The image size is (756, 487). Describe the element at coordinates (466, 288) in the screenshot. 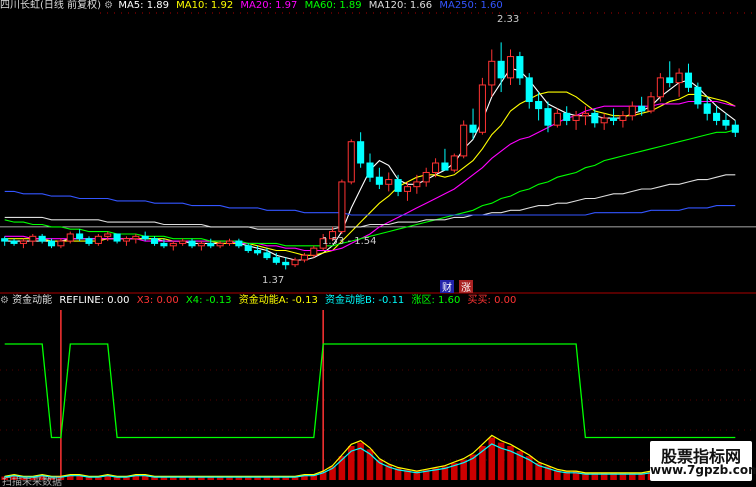

I see `tag-zhang: 涨` at that location.